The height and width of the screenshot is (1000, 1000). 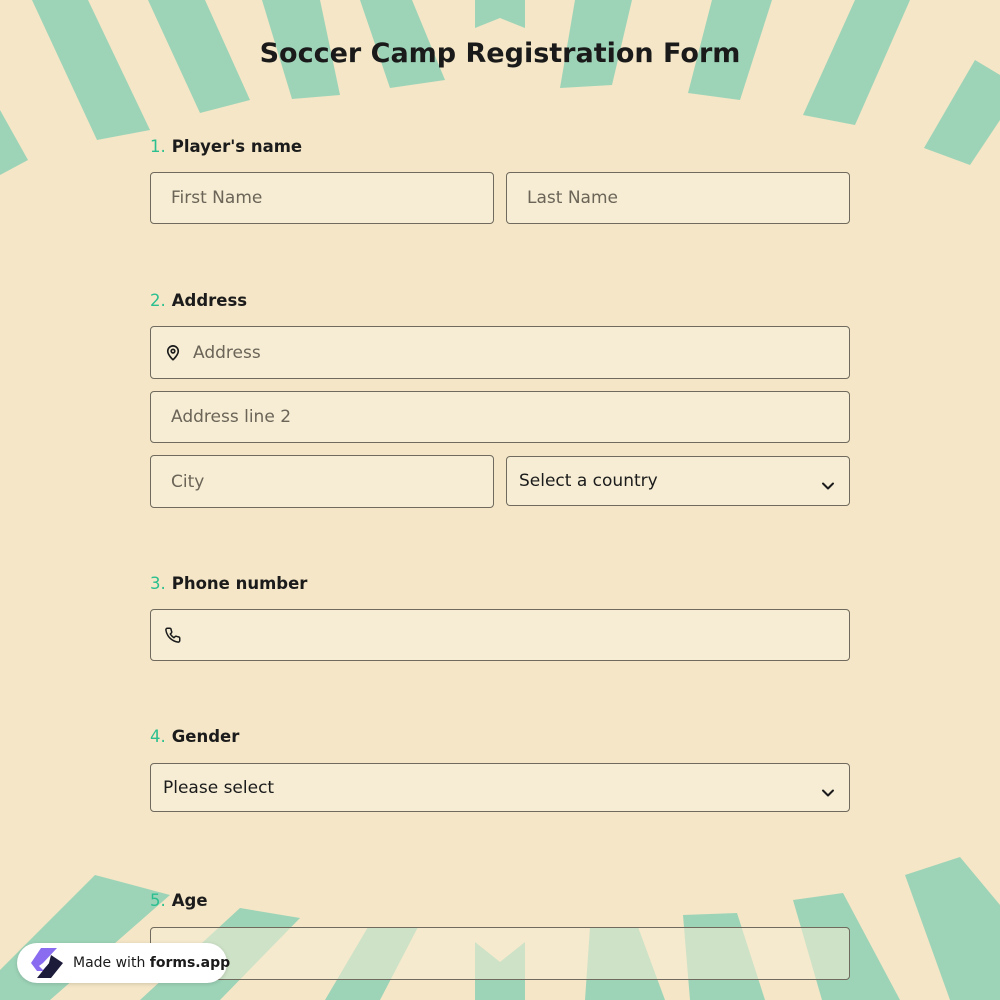 I want to click on map-pin-icon, so click(x=173, y=353).